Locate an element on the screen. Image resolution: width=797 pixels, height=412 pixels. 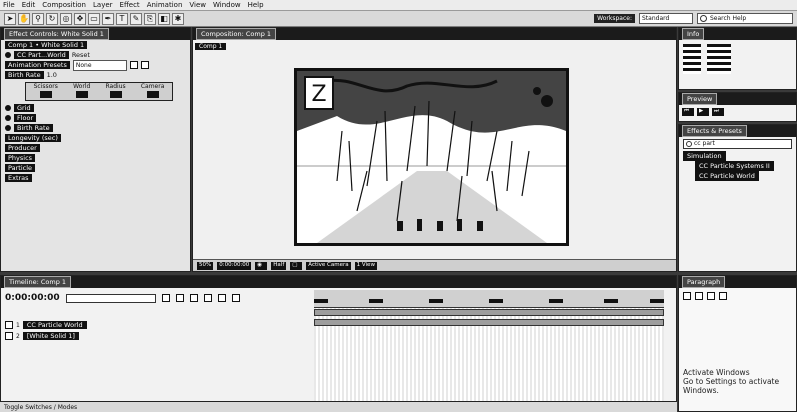
menu-layer: Layer is located at coordinates (103, 5).